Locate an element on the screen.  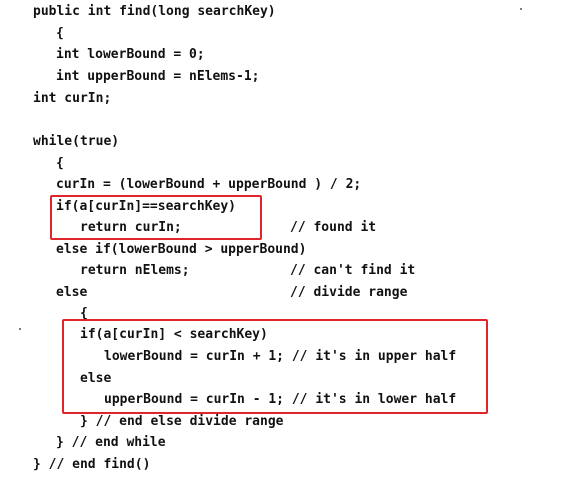
code-line-lowerbound-decl: int lowerBound = 0; is located at coordinates (130, 54).